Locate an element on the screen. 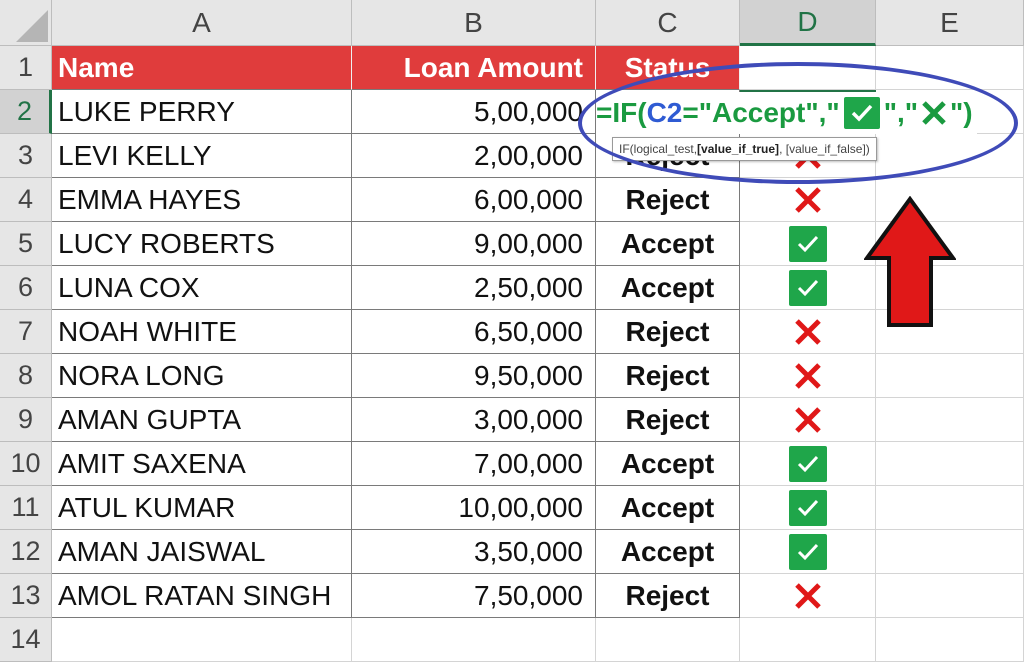  header-cell-name: Name is located at coordinates (202, 68).